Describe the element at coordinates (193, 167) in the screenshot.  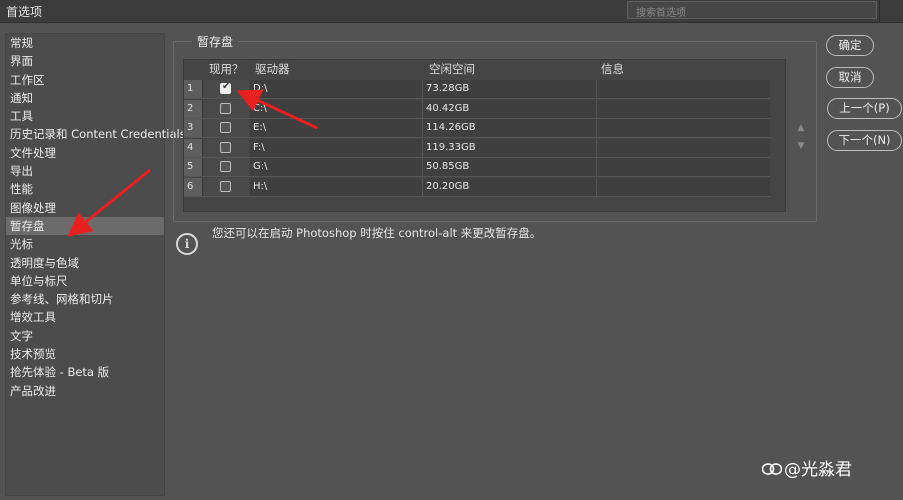
I see `row-number: 5` at that location.